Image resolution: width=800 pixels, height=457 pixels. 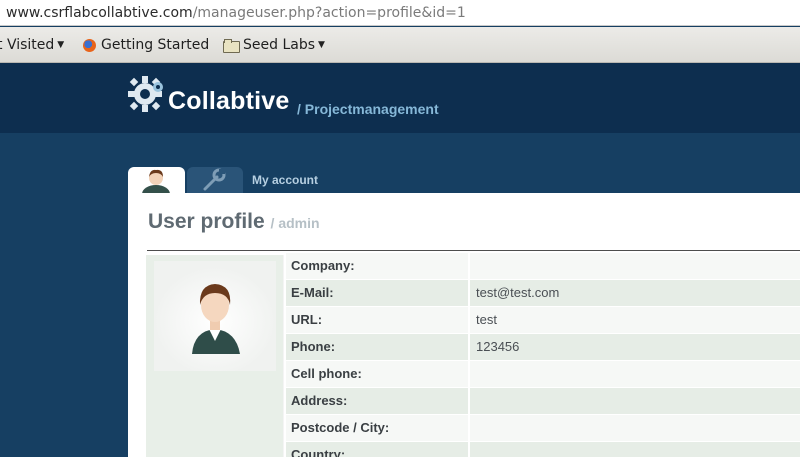 I want to click on table-row: Company:, so click(x=543, y=266).